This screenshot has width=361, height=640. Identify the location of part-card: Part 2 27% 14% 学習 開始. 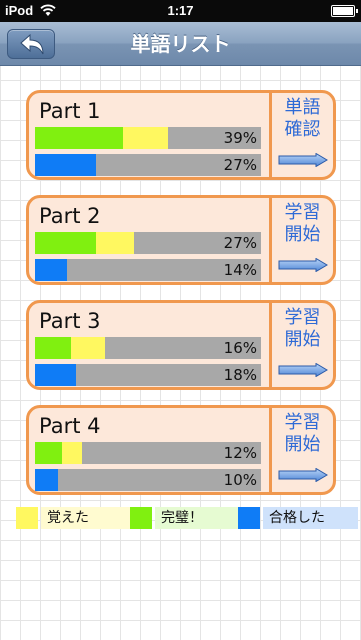
(181, 240).